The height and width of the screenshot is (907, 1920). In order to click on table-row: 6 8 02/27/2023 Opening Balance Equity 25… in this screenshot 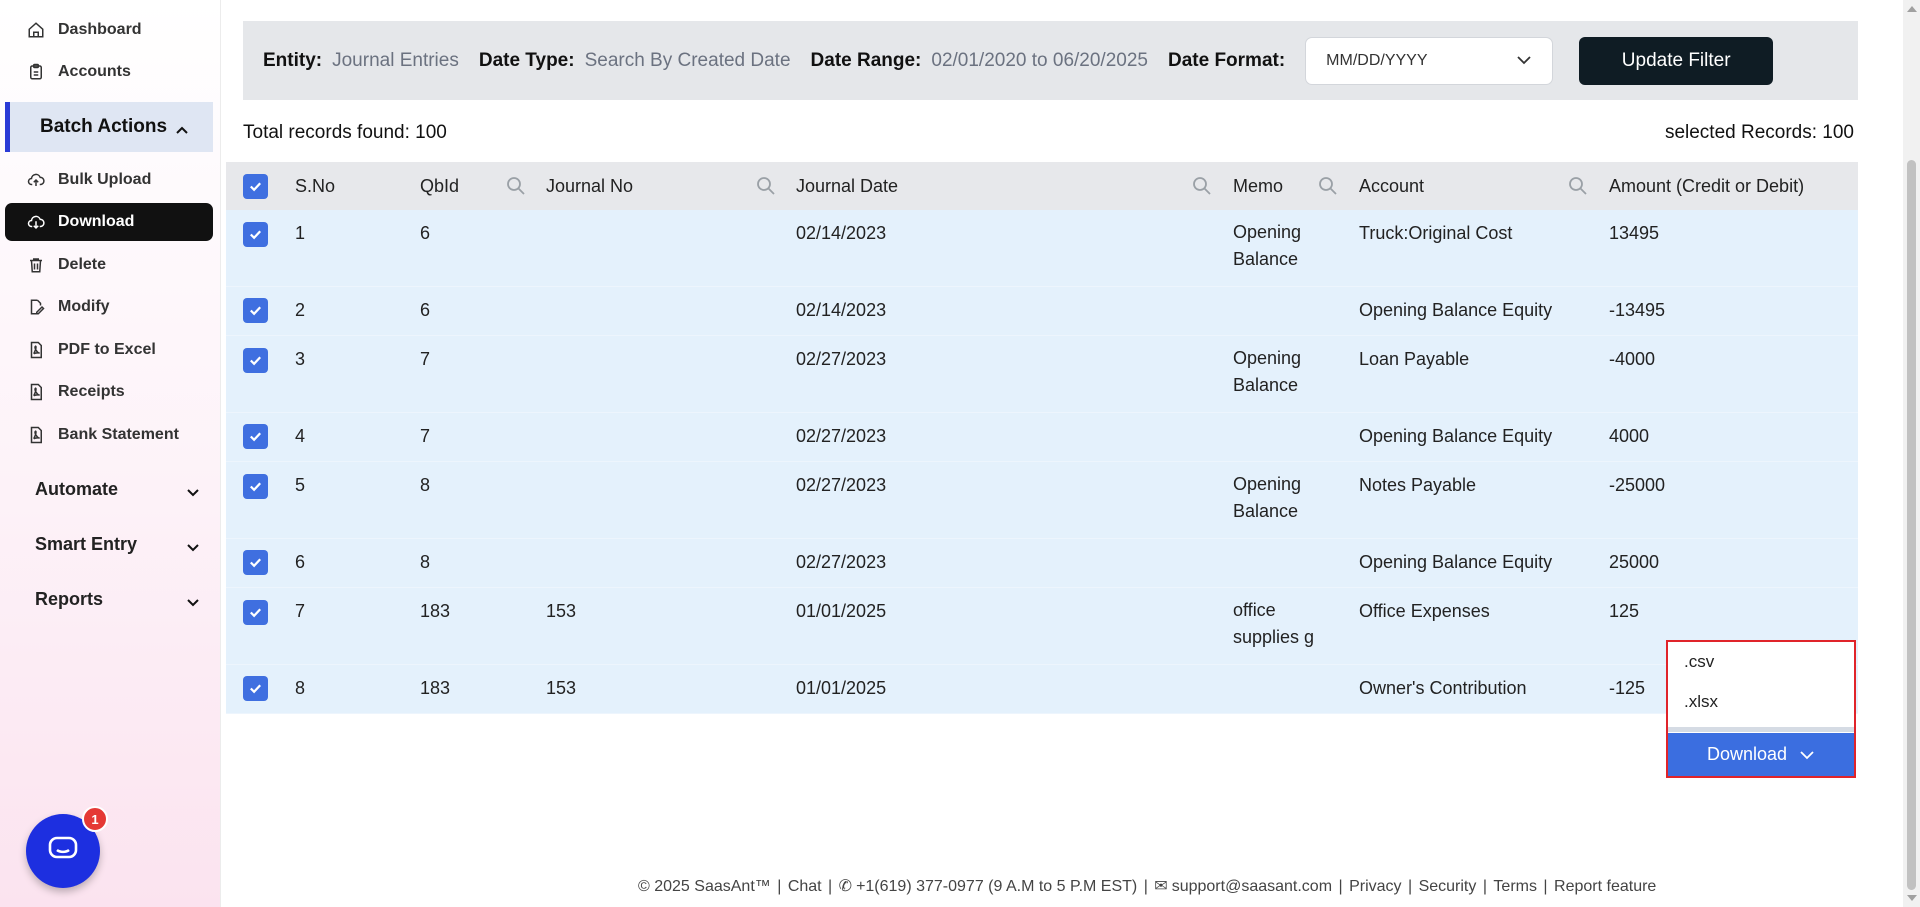, I will do `click(1042, 563)`.